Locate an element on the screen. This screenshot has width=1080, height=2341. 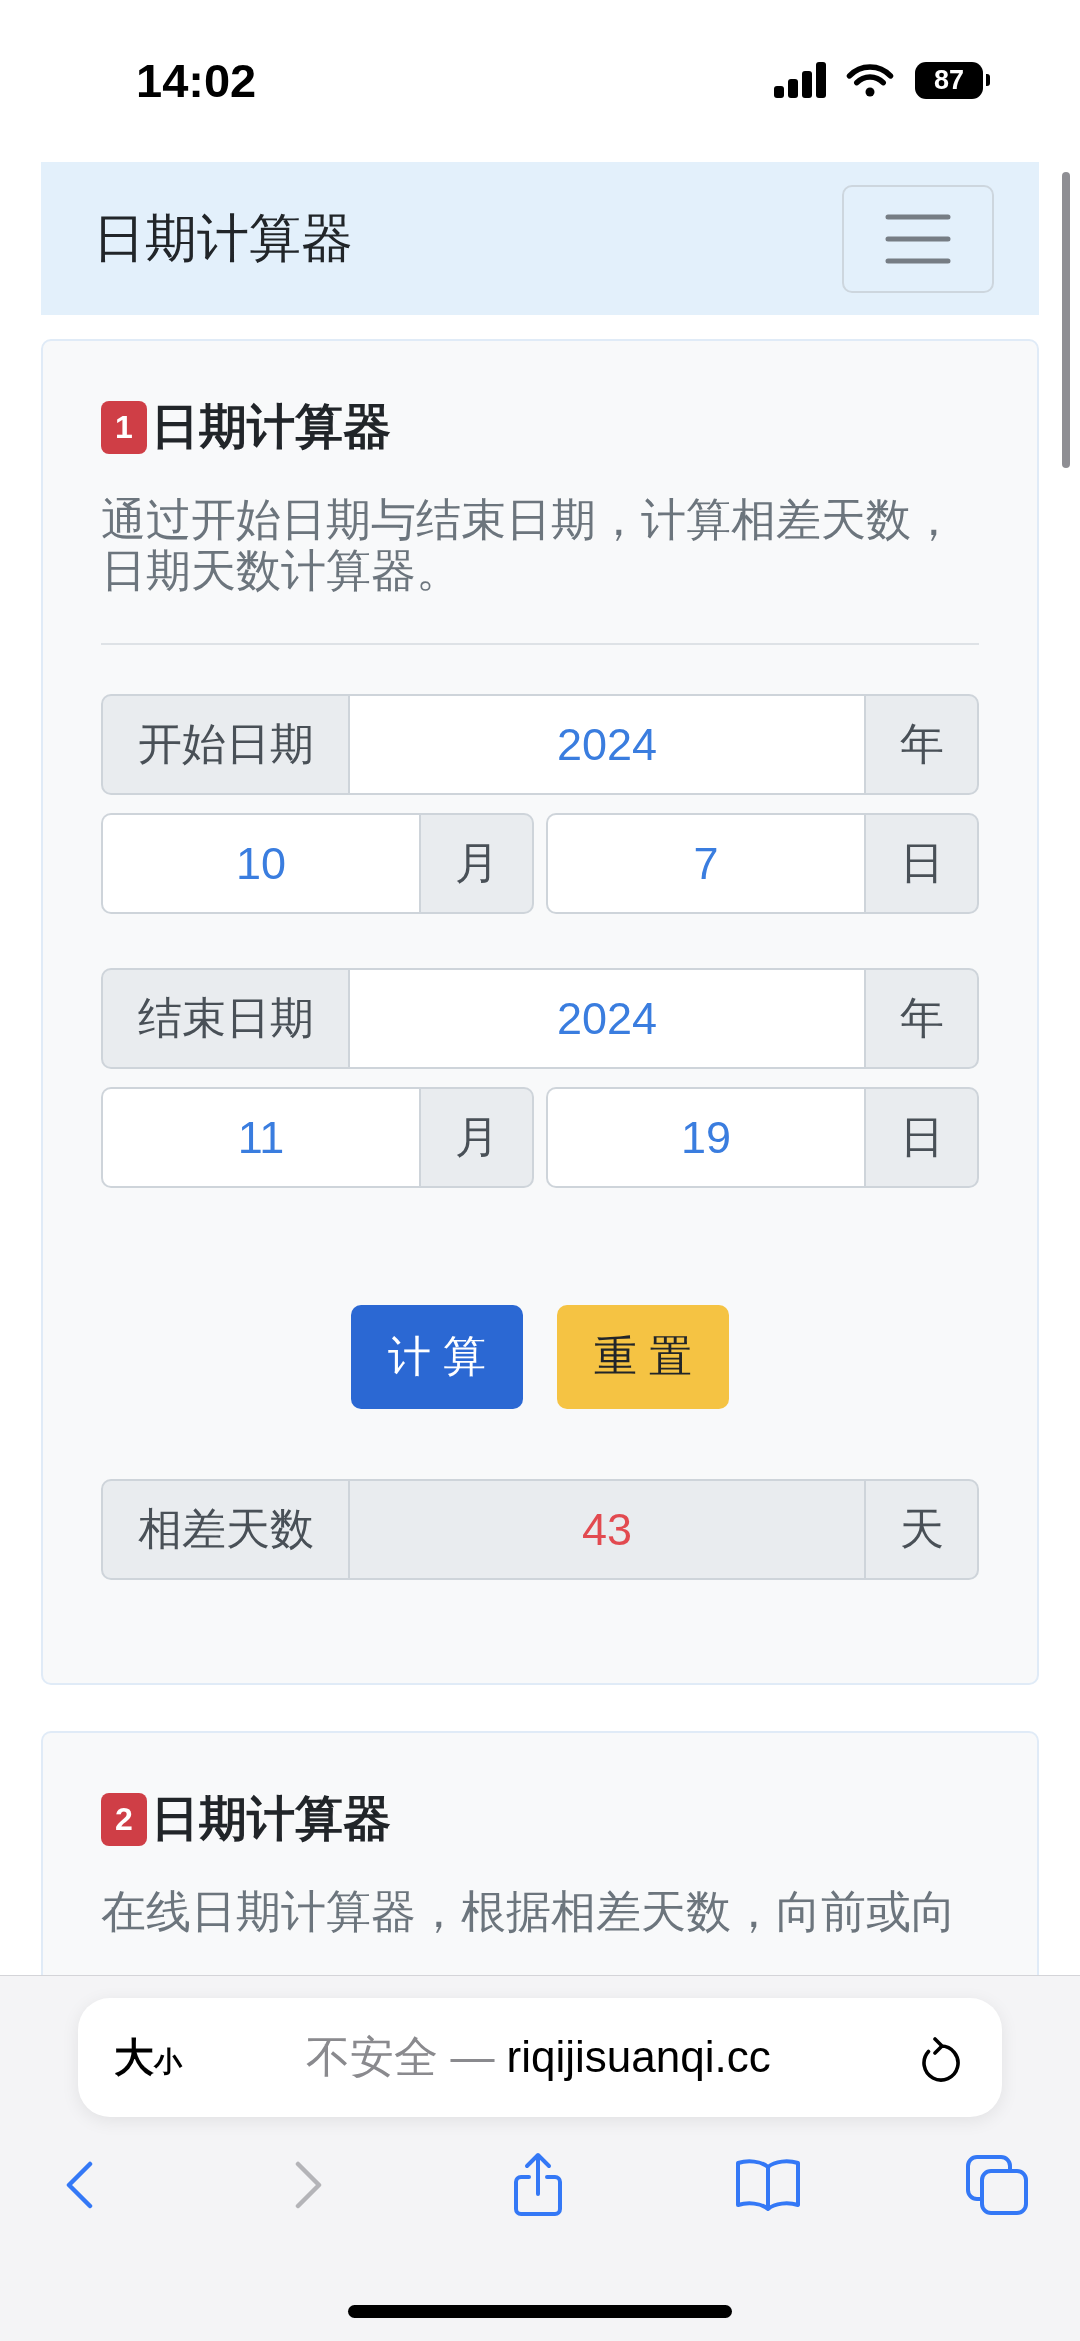
battery-indicator: 87 is located at coordinates (952, 80).